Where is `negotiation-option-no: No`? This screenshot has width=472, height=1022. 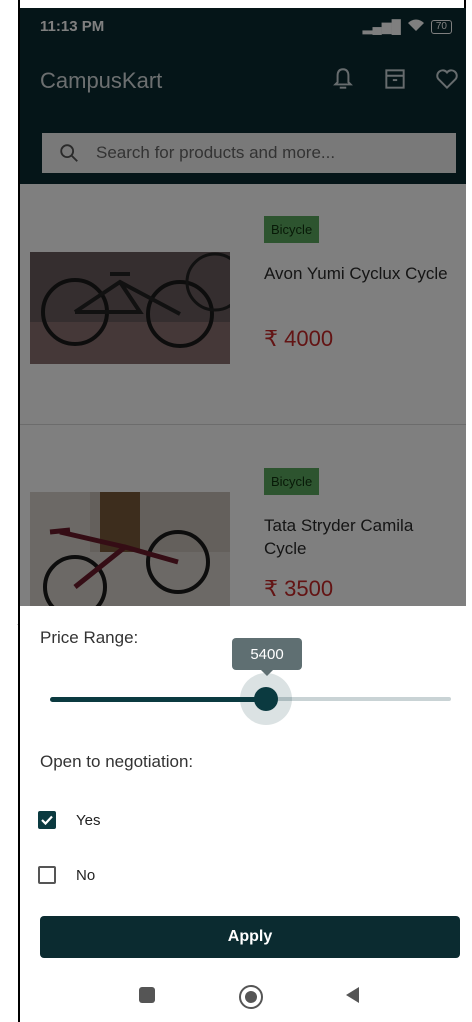 negotiation-option-no: No is located at coordinates (66, 875).